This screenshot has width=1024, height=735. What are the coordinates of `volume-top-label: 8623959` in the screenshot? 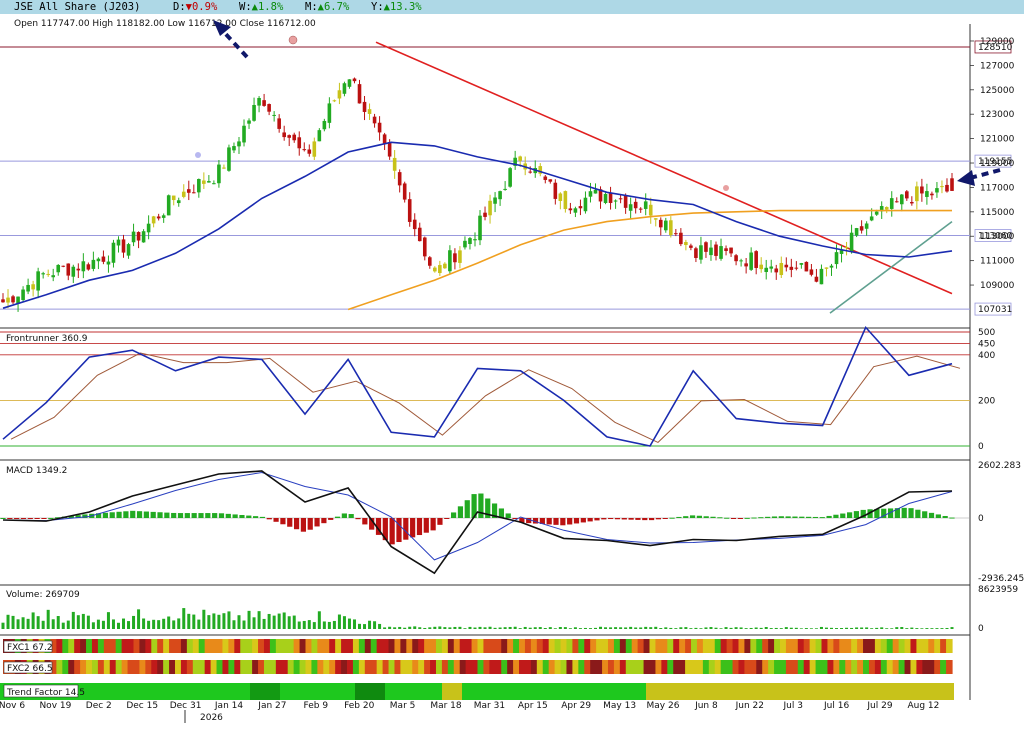 It's located at (998, 590).